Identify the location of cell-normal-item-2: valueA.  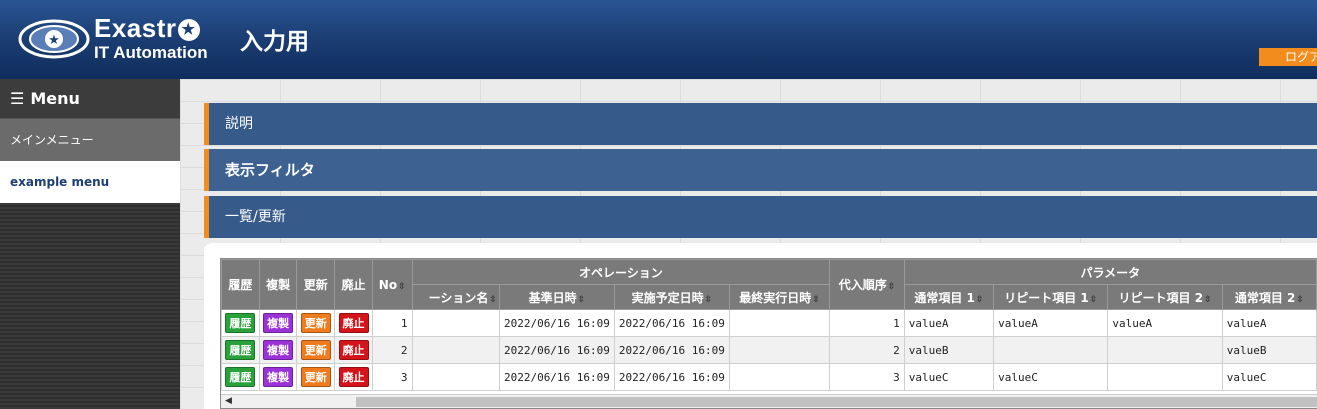
(1269, 323).